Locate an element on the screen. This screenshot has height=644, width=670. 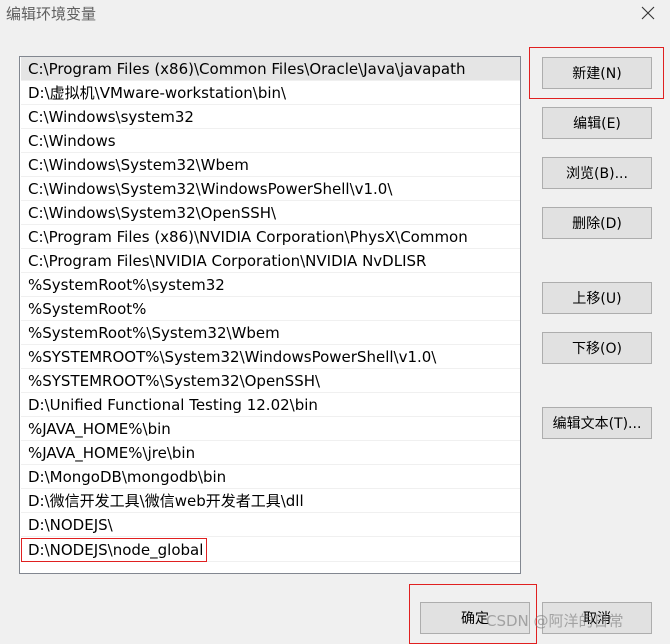
list-item: D:\微信开发工具\微信web开发者工具\dll is located at coordinates (270, 501).